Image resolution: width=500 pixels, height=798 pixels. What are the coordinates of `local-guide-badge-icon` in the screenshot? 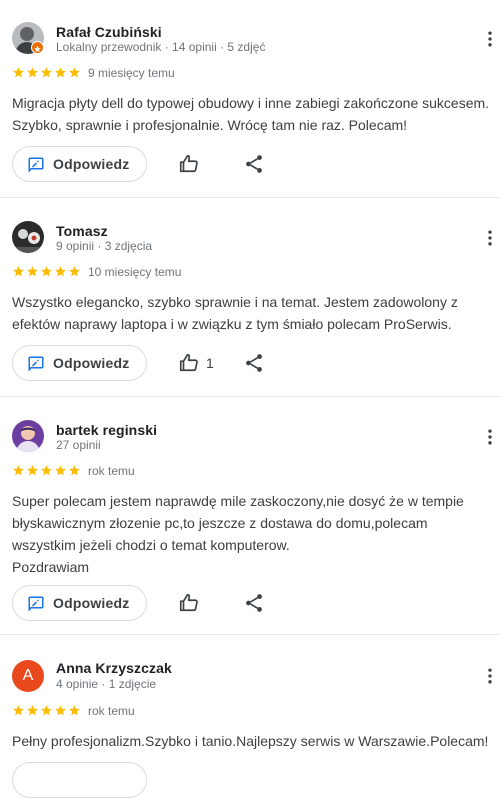 It's located at (37, 47).